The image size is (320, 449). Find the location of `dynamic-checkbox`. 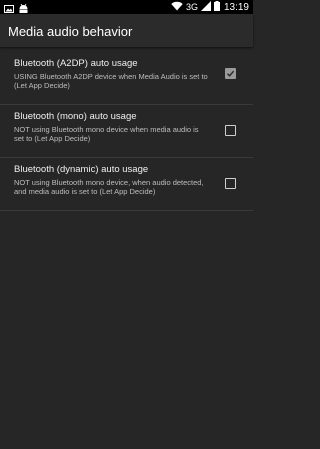

dynamic-checkbox is located at coordinates (230, 183).